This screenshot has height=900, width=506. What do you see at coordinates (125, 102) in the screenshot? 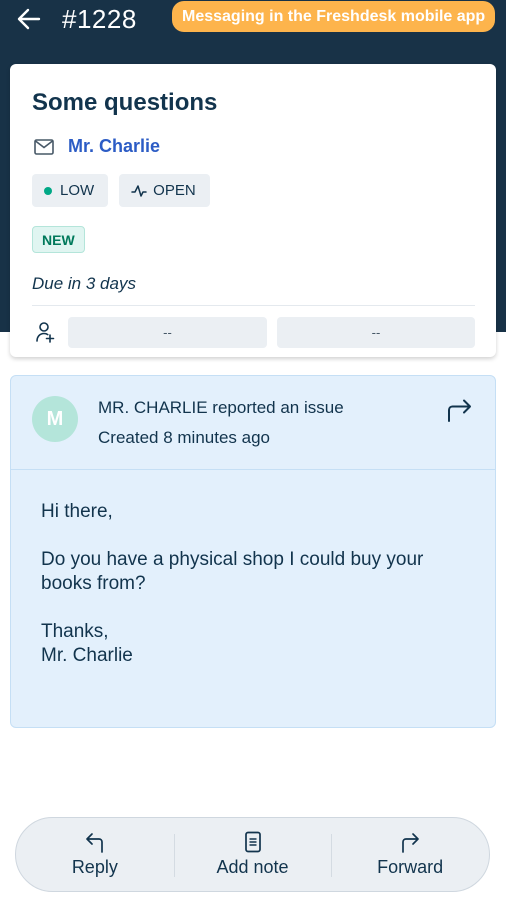
I see `ticket-subject: Some questions` at bounding box center [125, 102].